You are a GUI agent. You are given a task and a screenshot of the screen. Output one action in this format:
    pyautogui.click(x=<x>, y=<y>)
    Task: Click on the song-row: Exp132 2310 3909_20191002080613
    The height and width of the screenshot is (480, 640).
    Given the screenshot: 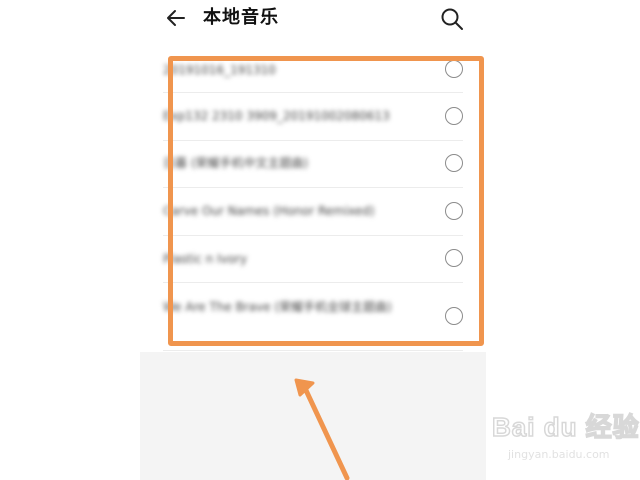 What is the action you would take?
    pyautogui.click(x=313, y=118)
    